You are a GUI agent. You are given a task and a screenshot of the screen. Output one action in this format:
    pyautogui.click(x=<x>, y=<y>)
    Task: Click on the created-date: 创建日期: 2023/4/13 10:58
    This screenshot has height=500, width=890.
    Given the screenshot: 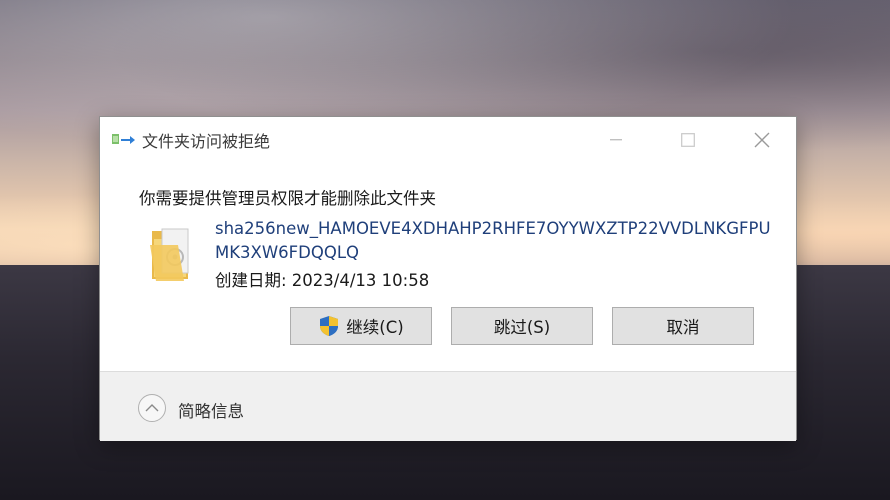 What is the action you would take?
    pyautogui.click(x=322, y=280)
    